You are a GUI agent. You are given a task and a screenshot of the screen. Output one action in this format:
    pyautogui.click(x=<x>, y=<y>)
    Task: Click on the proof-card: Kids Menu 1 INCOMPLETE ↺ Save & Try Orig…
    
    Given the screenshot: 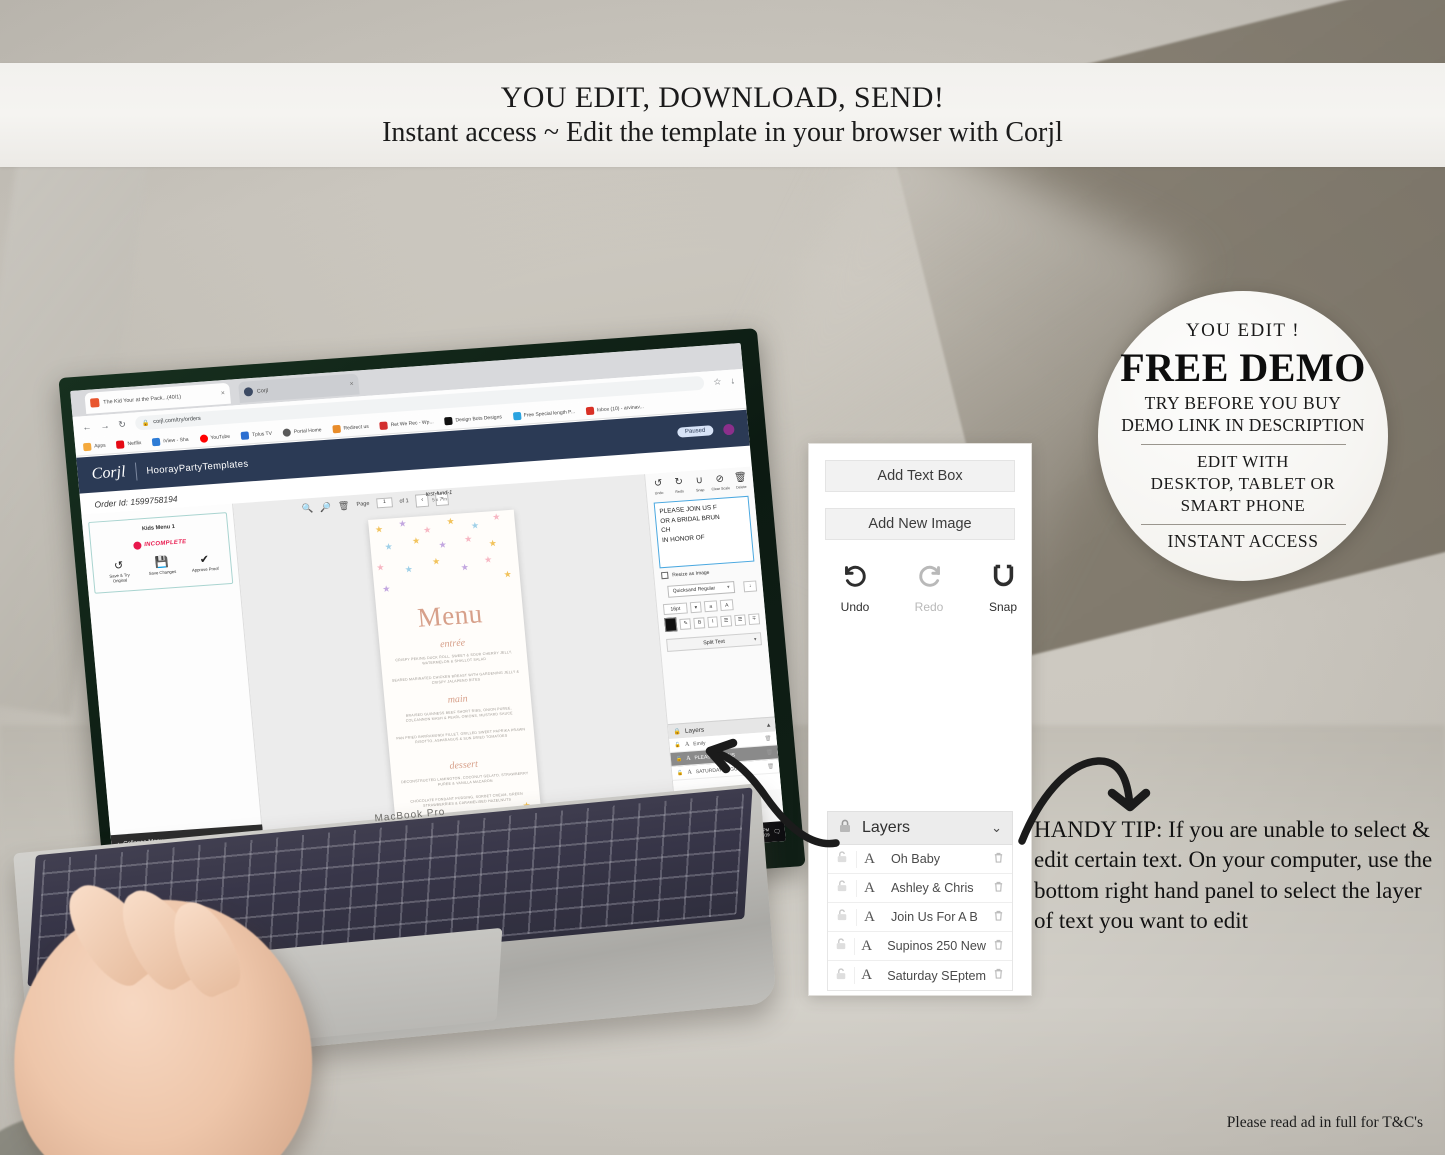 What is the action you would take?
    pyautogui.click(x=161, y=553)
    